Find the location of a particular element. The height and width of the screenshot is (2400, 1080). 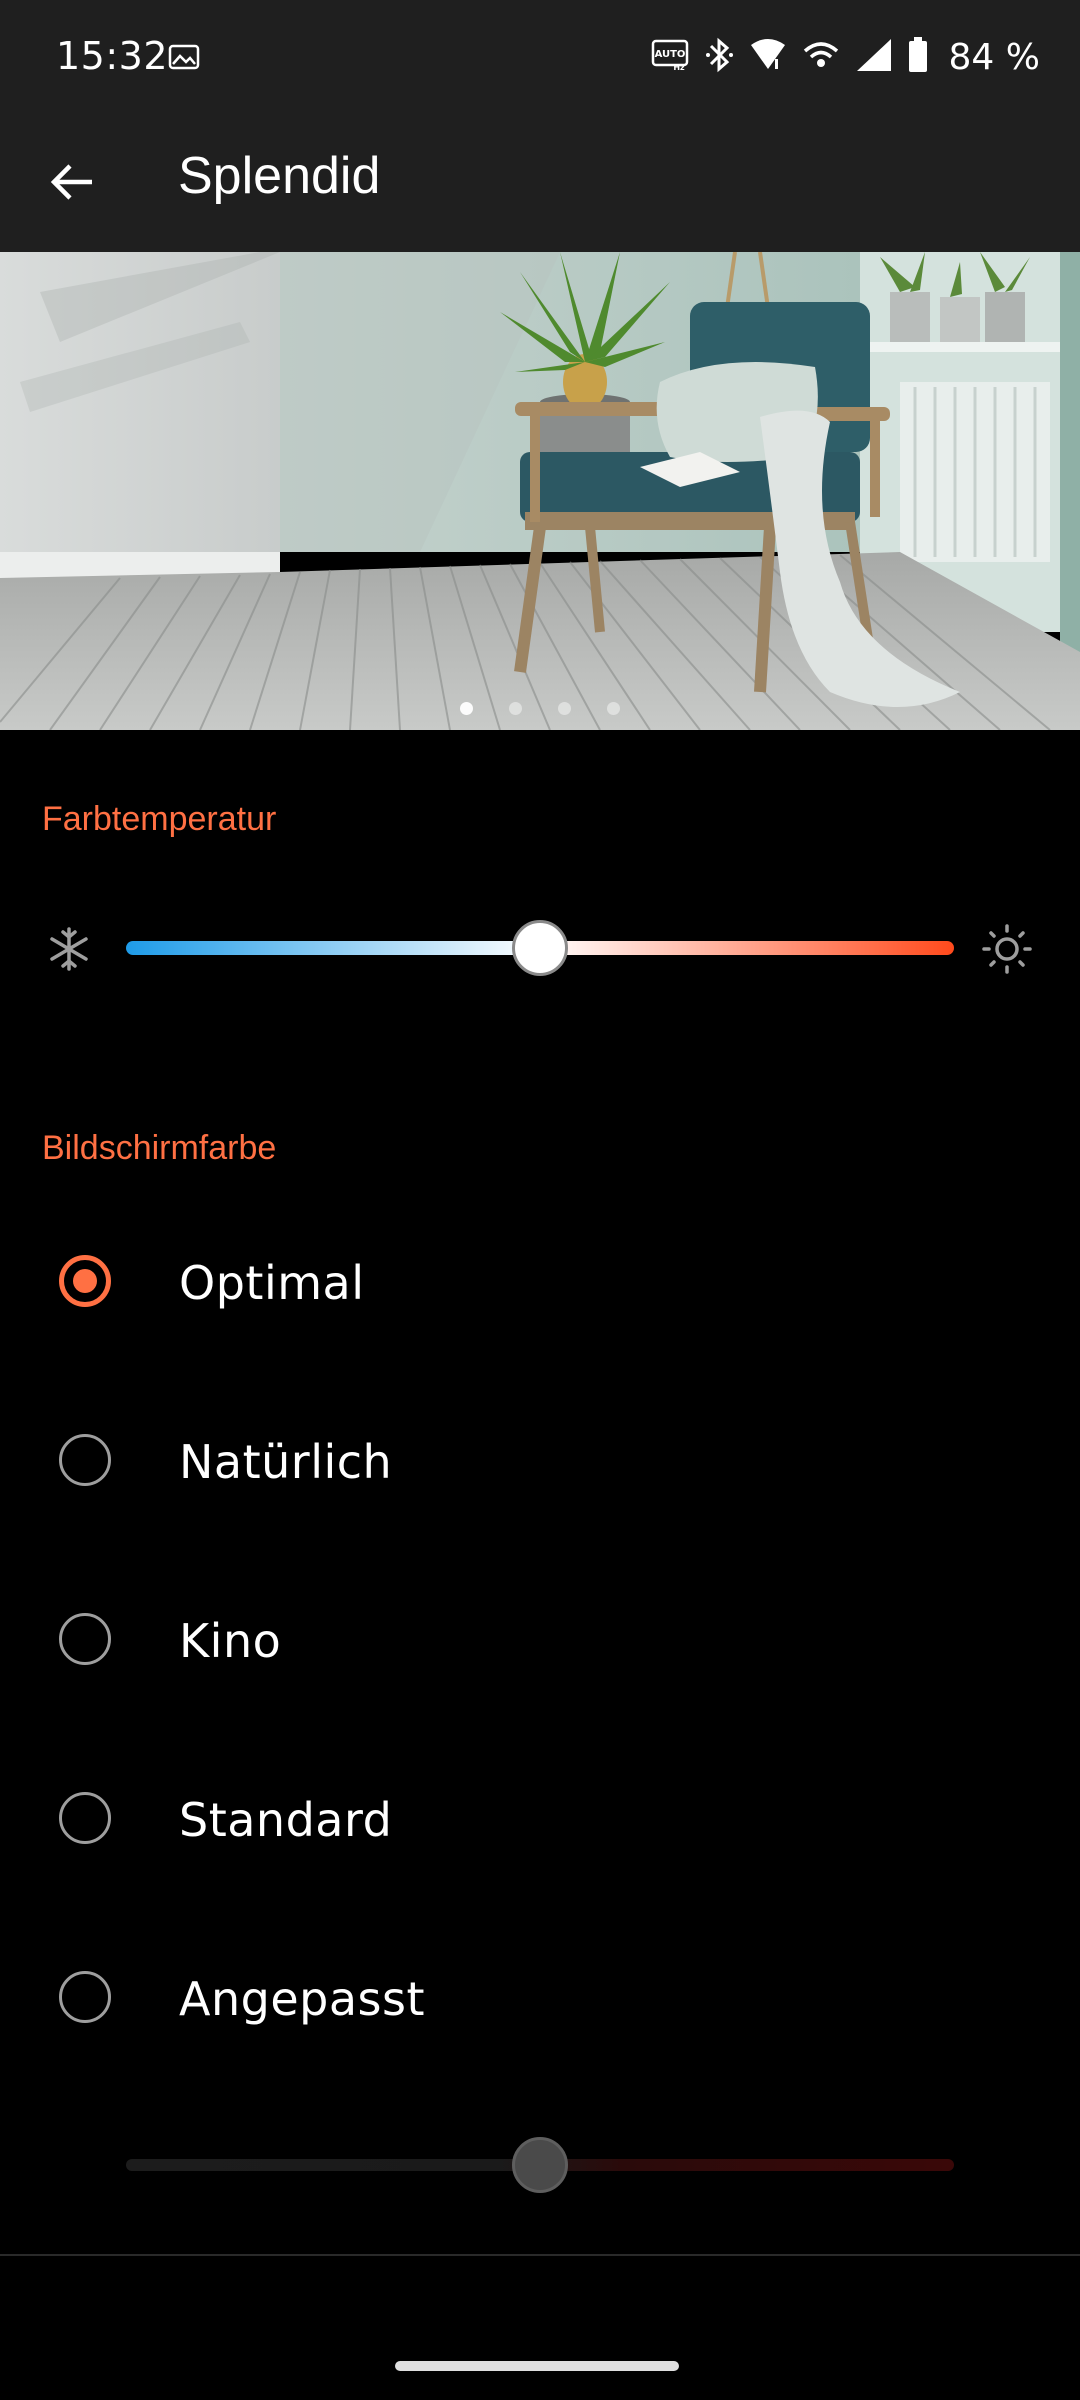

radio-option-standard: Standard is located at coordinates (540, 1818).